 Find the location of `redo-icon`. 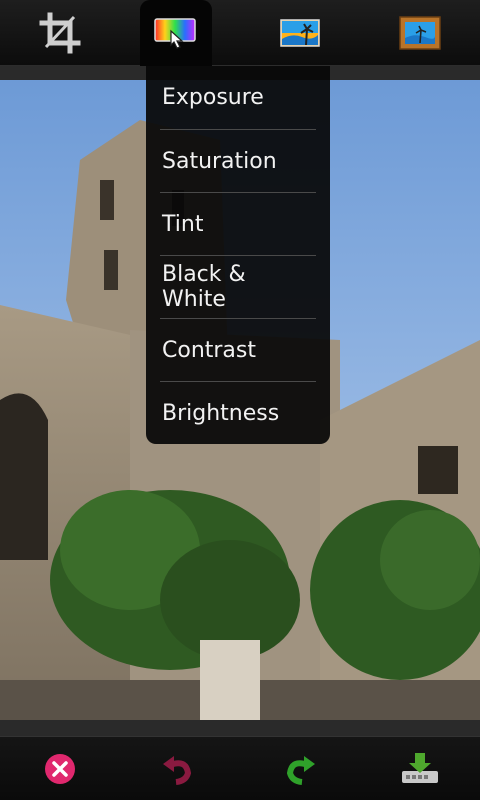

redo-icon is located at coordinates (300, 770).